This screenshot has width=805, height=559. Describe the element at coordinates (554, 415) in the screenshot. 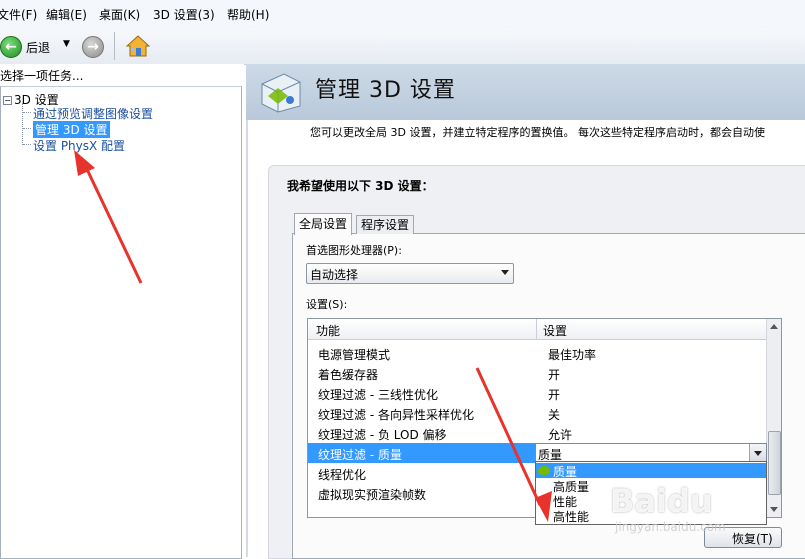

I see `row-setting: 关` at that location.